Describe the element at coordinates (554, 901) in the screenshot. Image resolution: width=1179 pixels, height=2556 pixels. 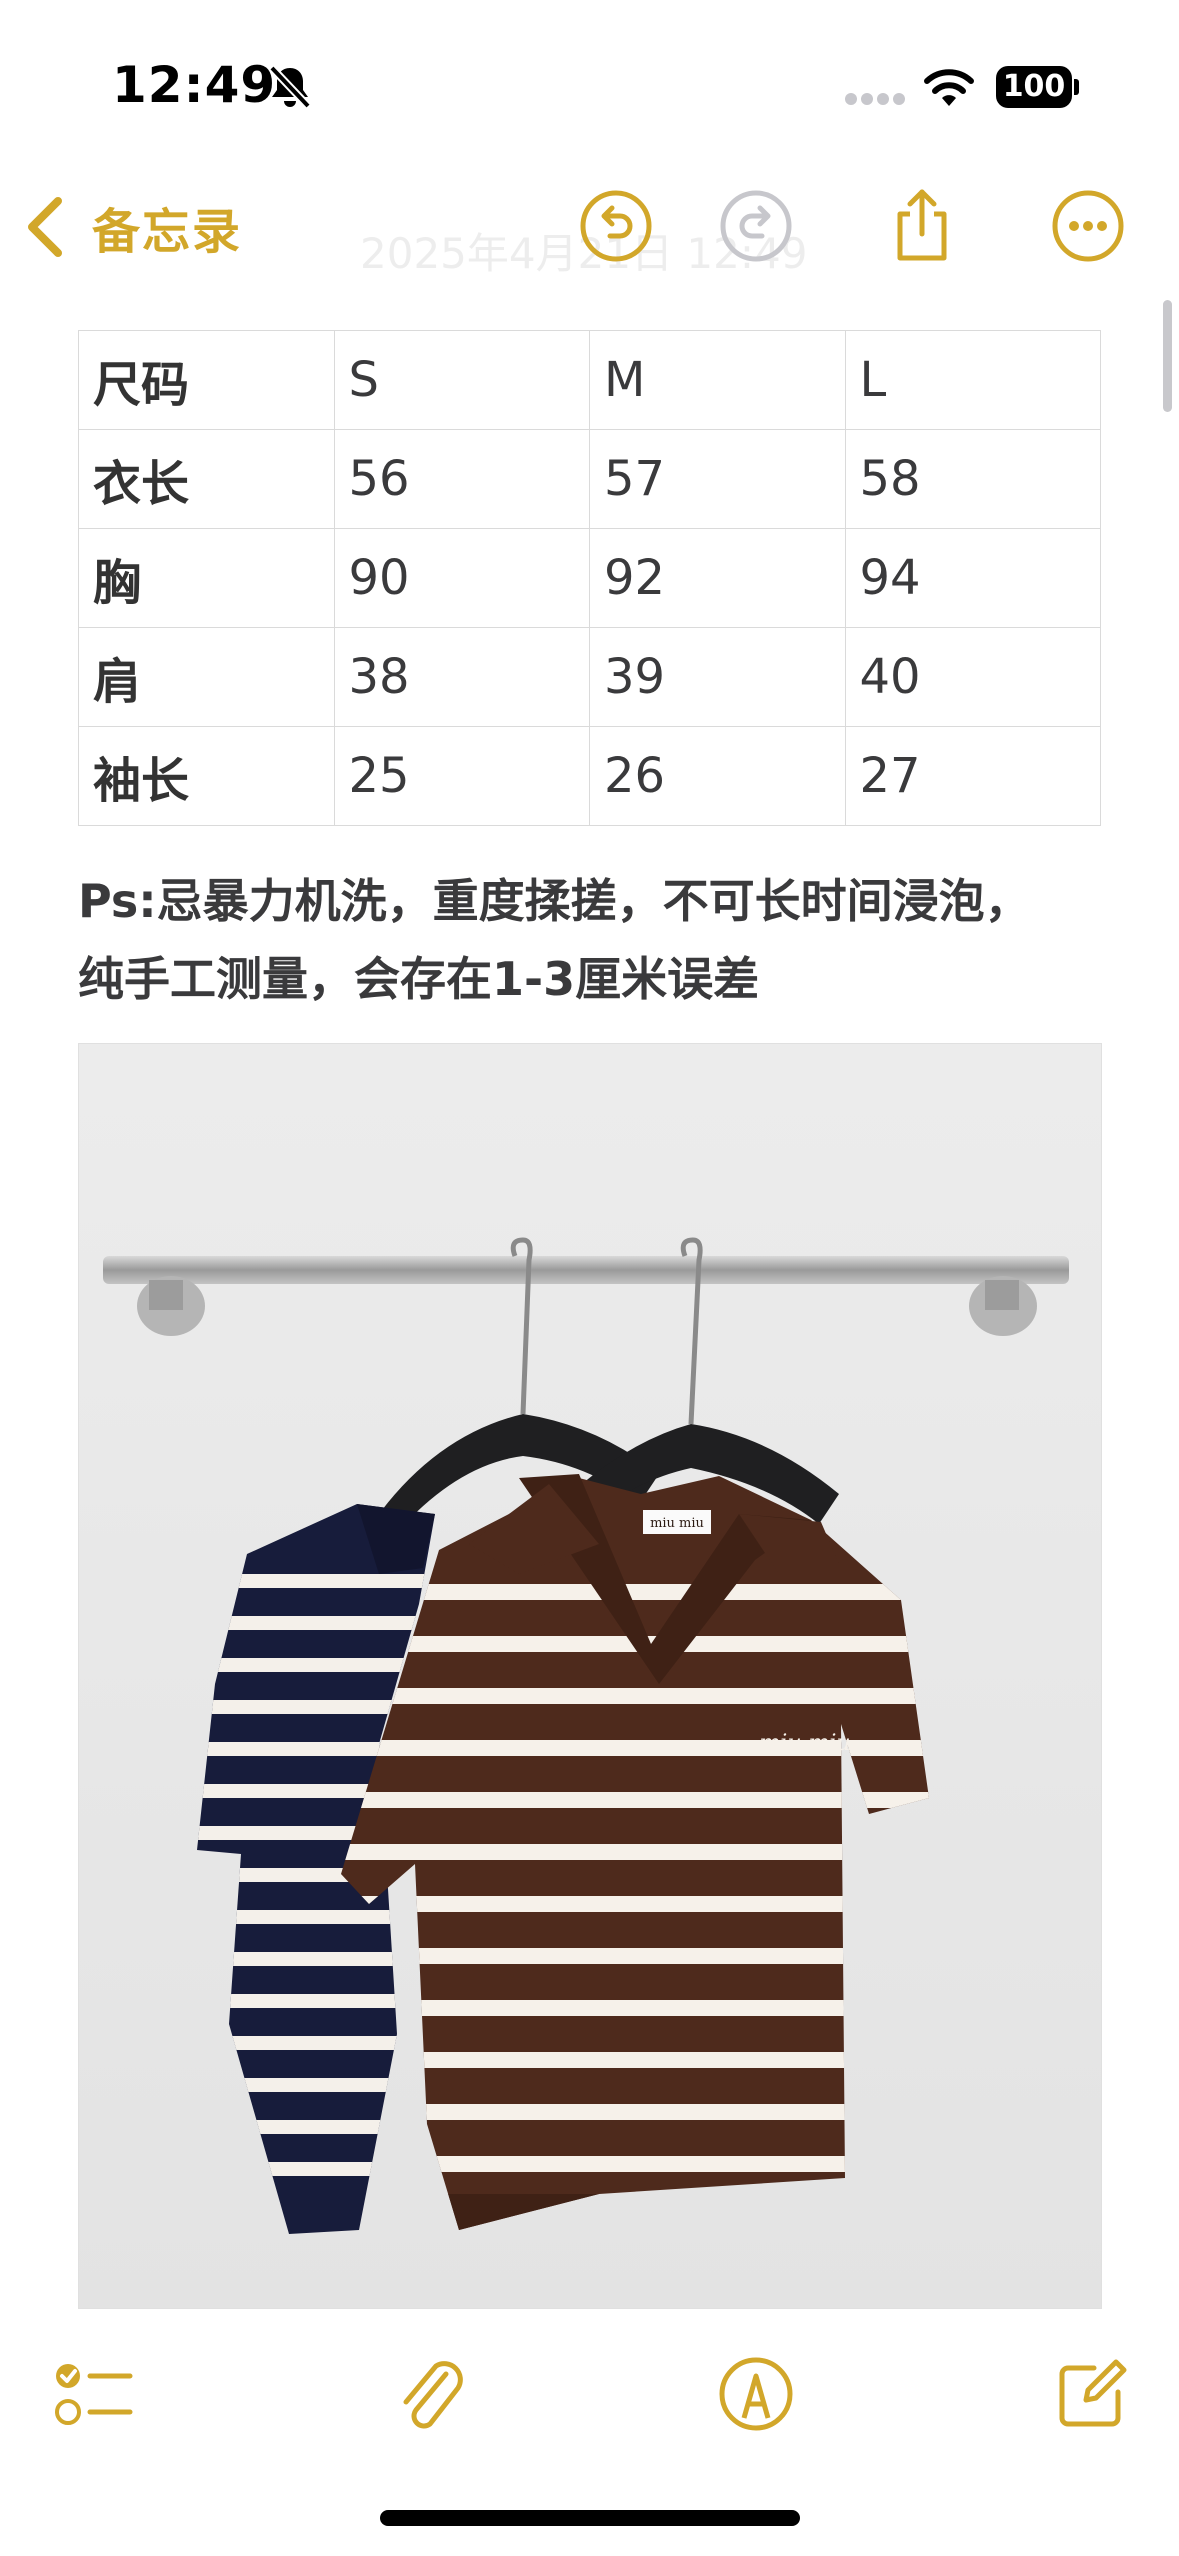
I see `note-line-1: Ps:忌暴力机洗，重度揉搓，不可长时间浸泡，` at that location.